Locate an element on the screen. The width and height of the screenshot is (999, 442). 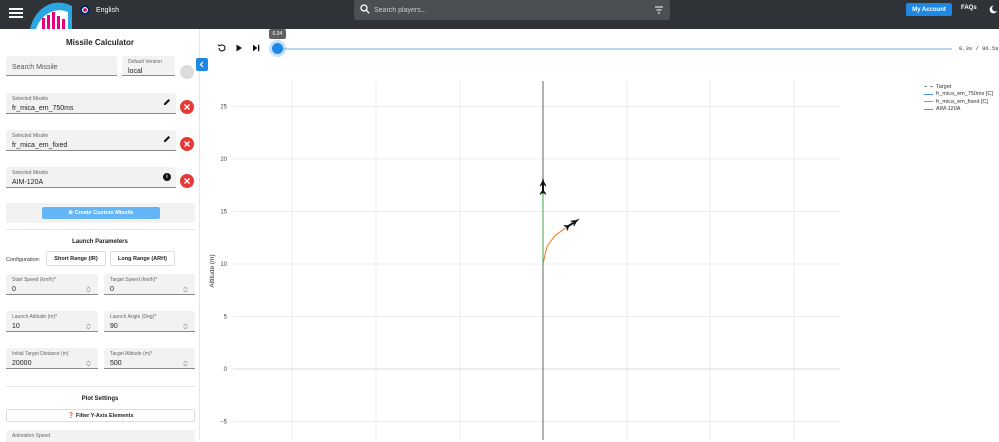
legend-label: Target is located at coordinates (944, 86).